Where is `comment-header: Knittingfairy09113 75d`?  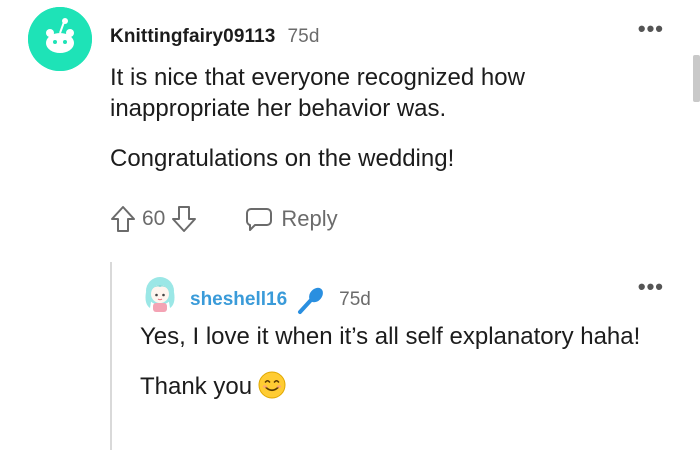 comment-header: Knittingfairy09113 75d is located at coordinates (215, 37).